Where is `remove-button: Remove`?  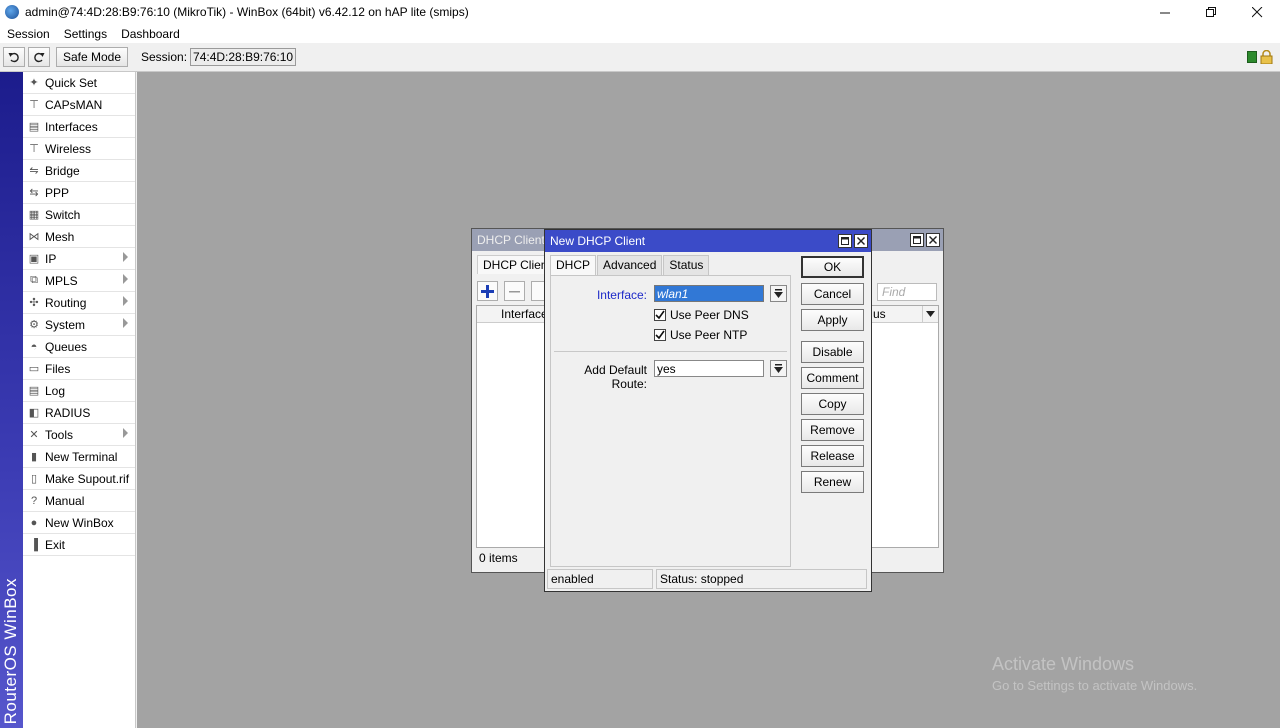
remove-button: Remove is located at coordinates (832, 430).